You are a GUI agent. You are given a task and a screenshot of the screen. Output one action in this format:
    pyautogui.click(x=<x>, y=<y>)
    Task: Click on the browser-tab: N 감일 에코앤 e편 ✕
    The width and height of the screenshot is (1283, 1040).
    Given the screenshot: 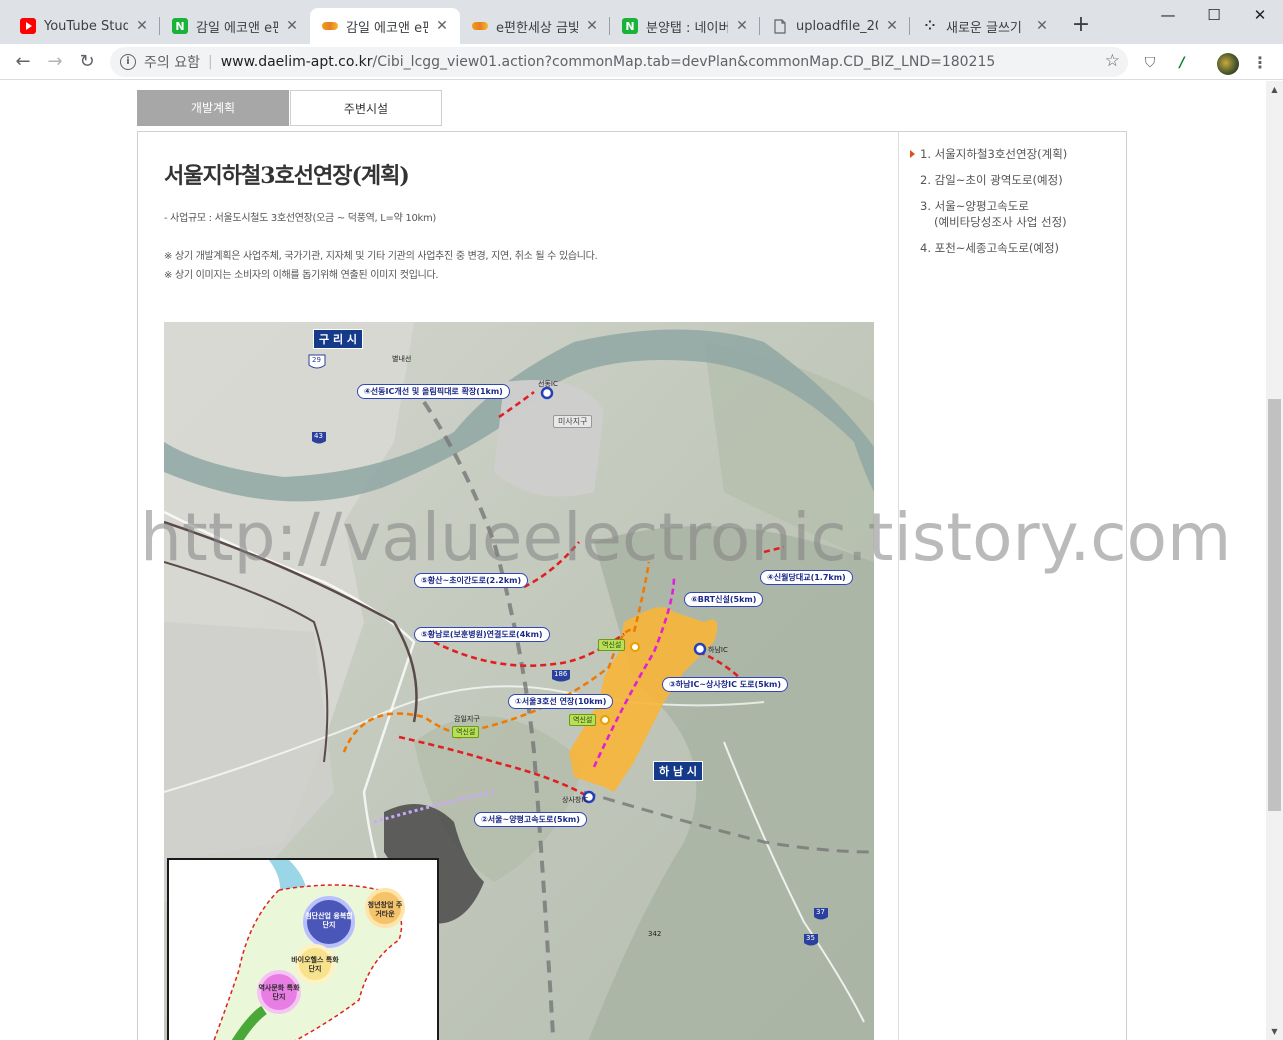 What is the action you would take?
    pyautogui.click(x=235, y=26)
    